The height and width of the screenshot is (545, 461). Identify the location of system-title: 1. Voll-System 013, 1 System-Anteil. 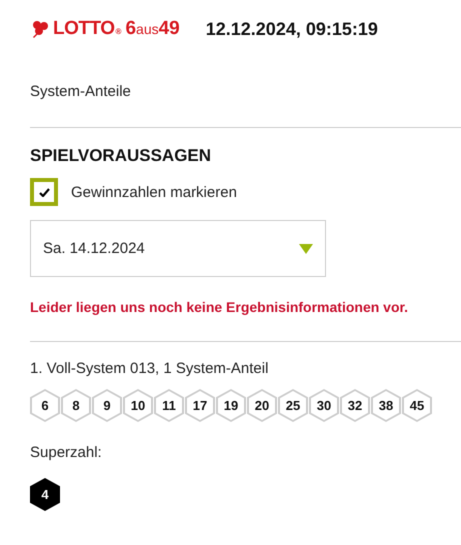
(150, 368).